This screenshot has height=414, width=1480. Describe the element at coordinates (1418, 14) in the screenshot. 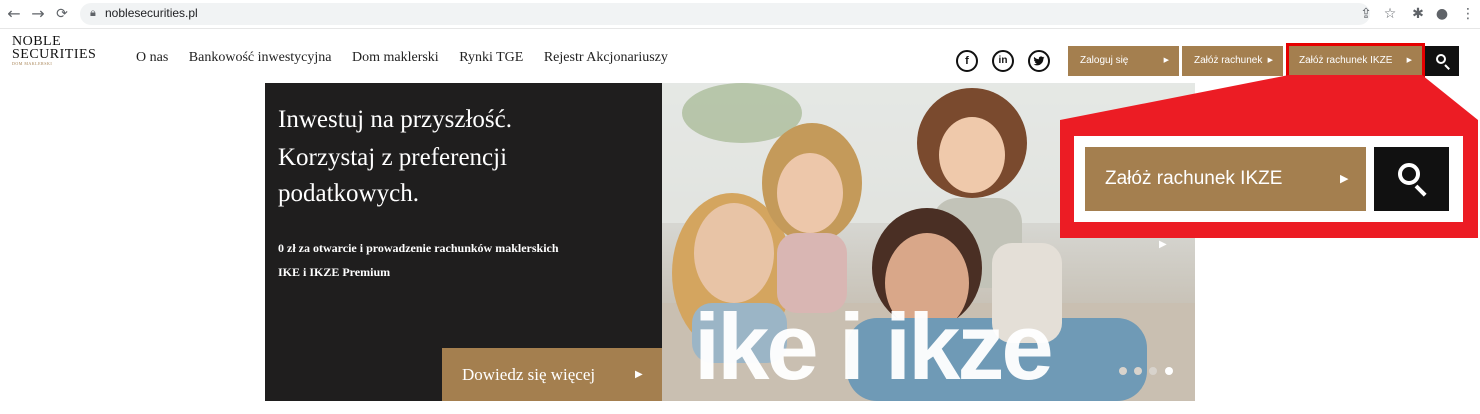

I see `extensions-icon: ✱` at that location.